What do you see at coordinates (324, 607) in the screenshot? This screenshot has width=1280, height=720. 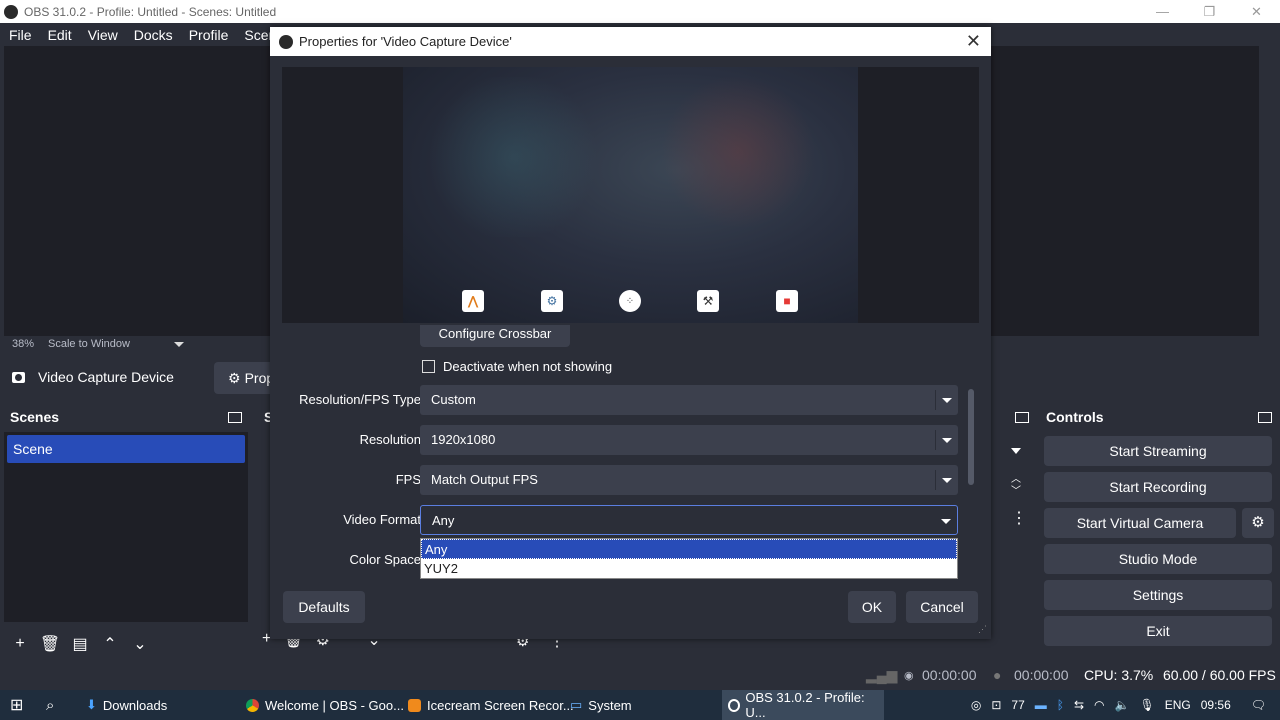 I see `defaults-button: Defaults` at bounding box center [324, 607].